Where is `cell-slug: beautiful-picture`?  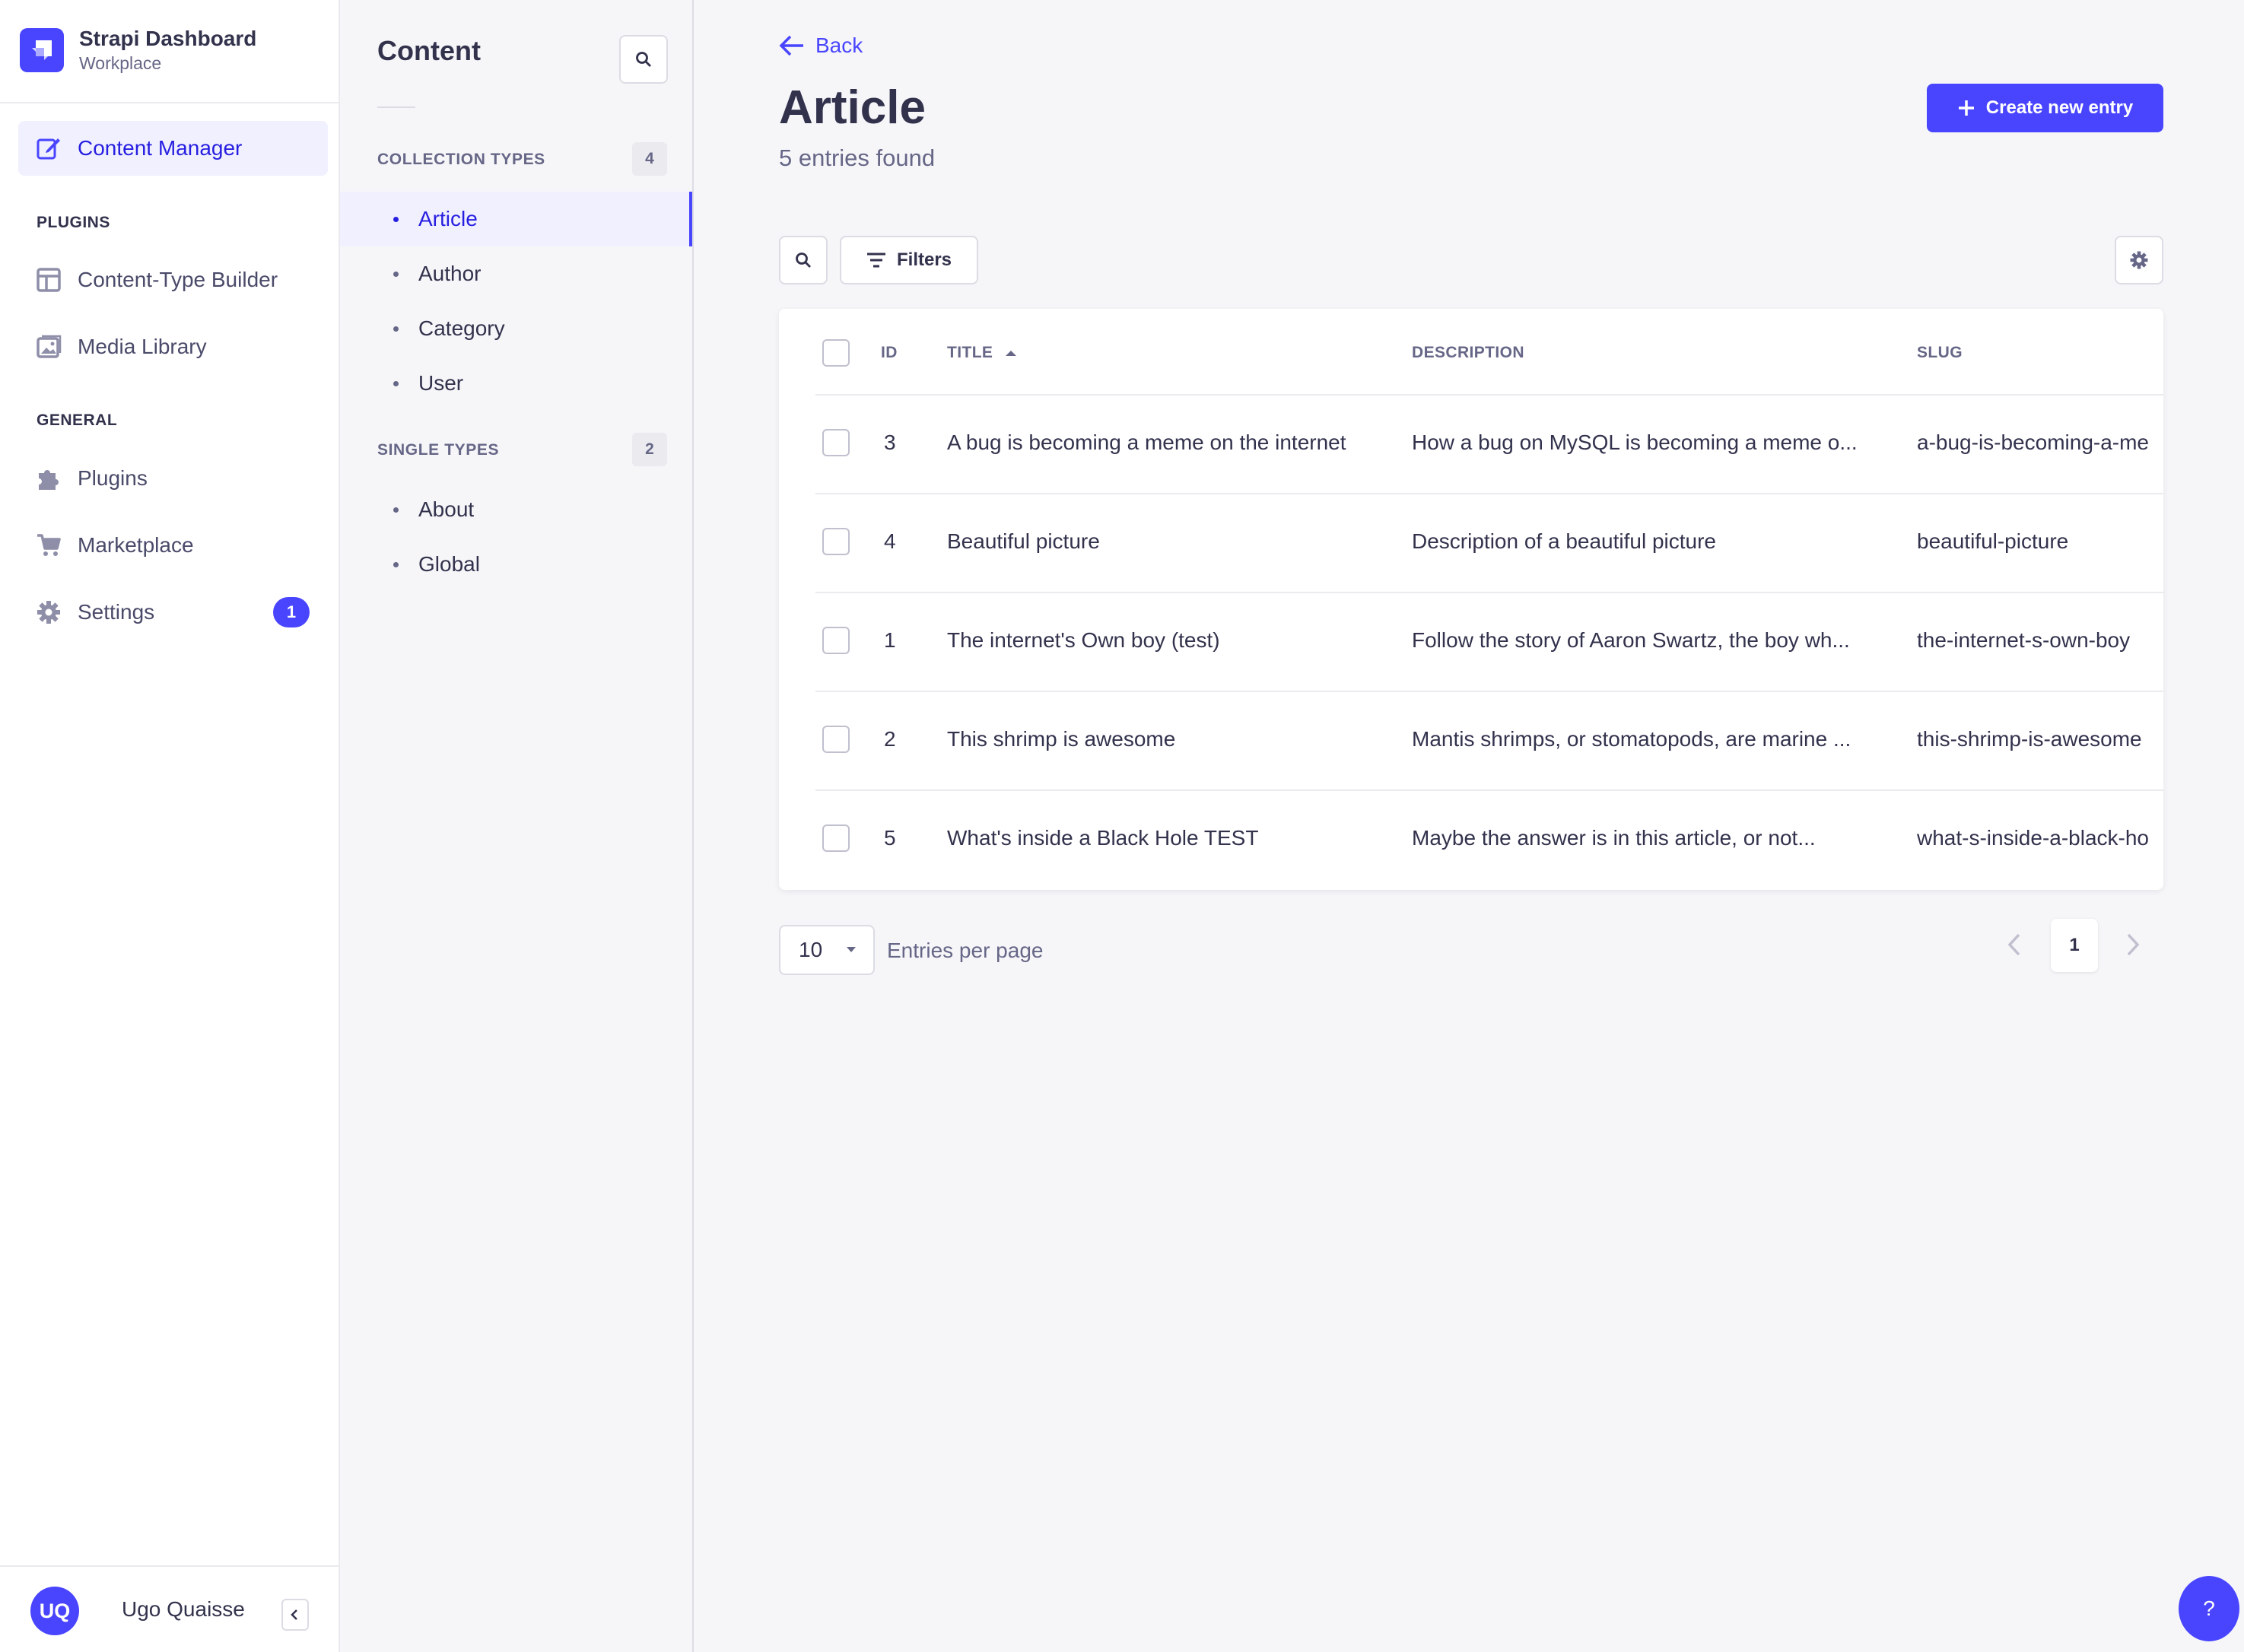
cell-slug: beautiful-picture is located at coordinates (1993, 541).